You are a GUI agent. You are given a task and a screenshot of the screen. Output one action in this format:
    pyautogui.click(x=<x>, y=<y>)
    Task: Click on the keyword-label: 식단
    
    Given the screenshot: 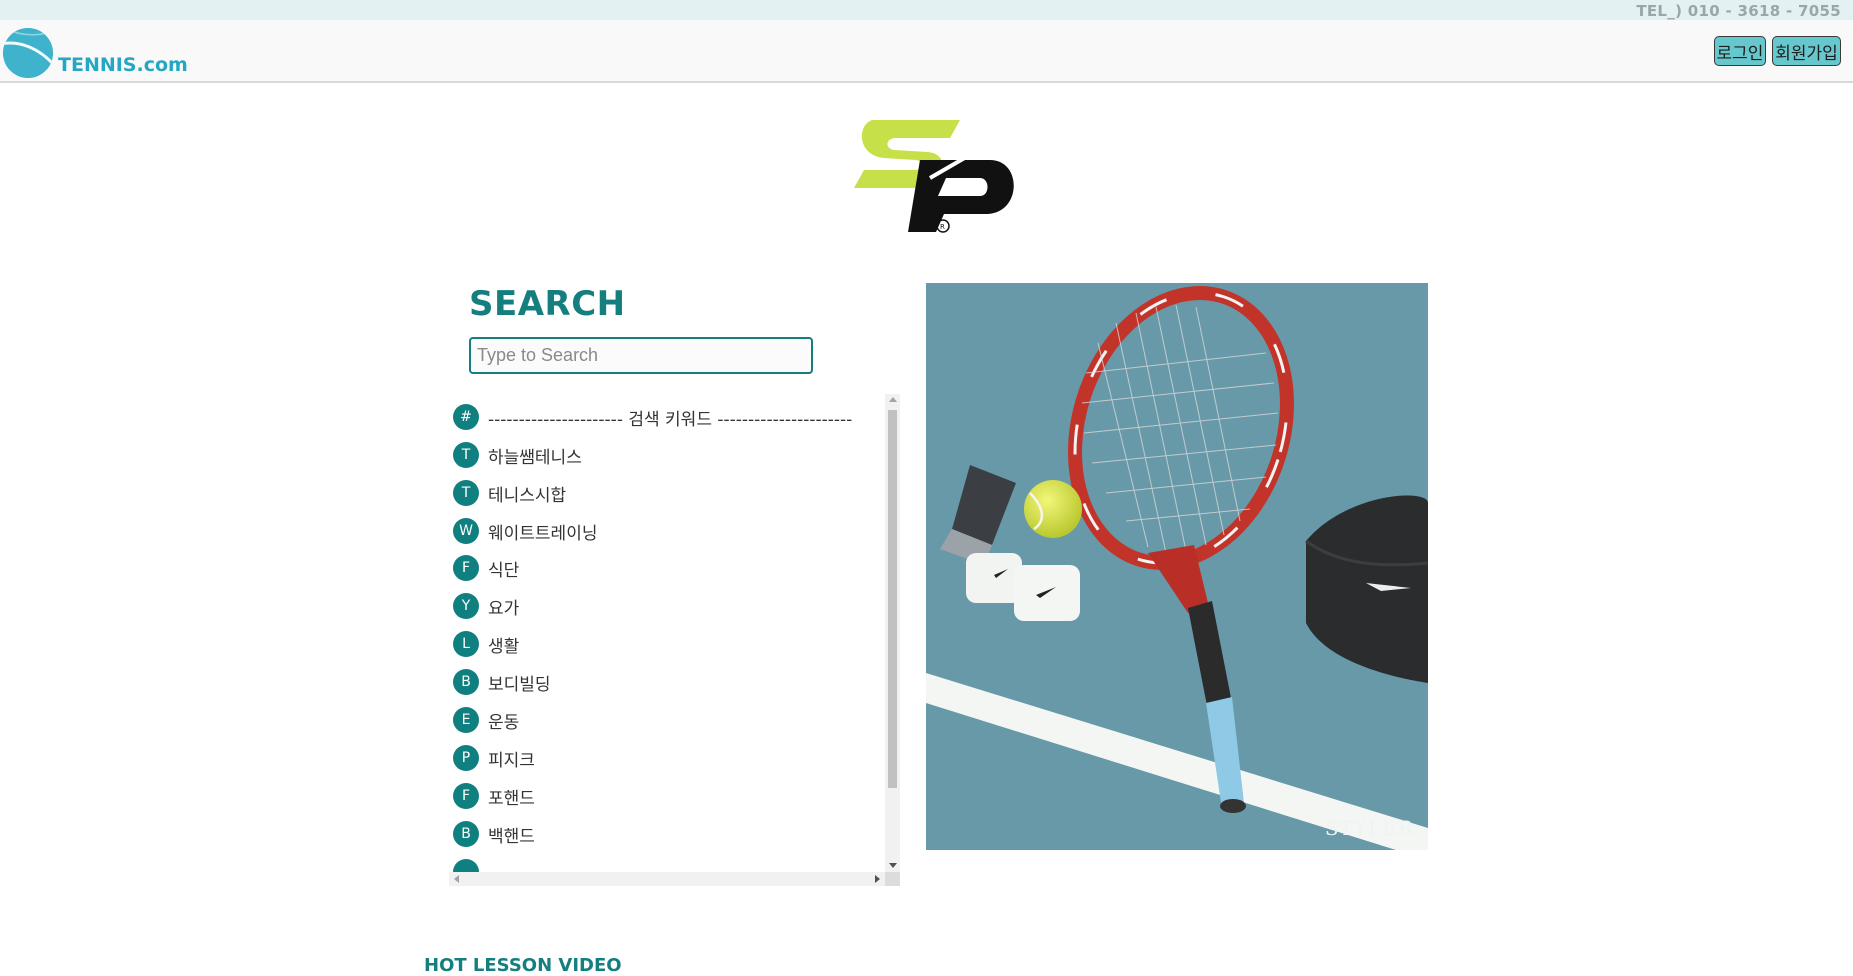 What is the action you would take?
    pyautogui.click(x=504, y=570)
    